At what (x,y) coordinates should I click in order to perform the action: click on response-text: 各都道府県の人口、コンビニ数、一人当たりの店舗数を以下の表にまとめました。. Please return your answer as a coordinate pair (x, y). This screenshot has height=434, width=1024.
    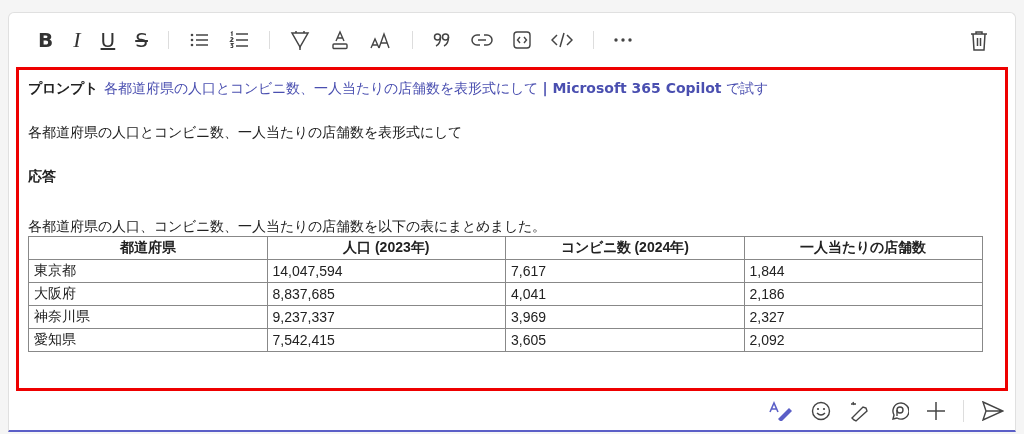
    Looking at the image, I should click on (287, 227).